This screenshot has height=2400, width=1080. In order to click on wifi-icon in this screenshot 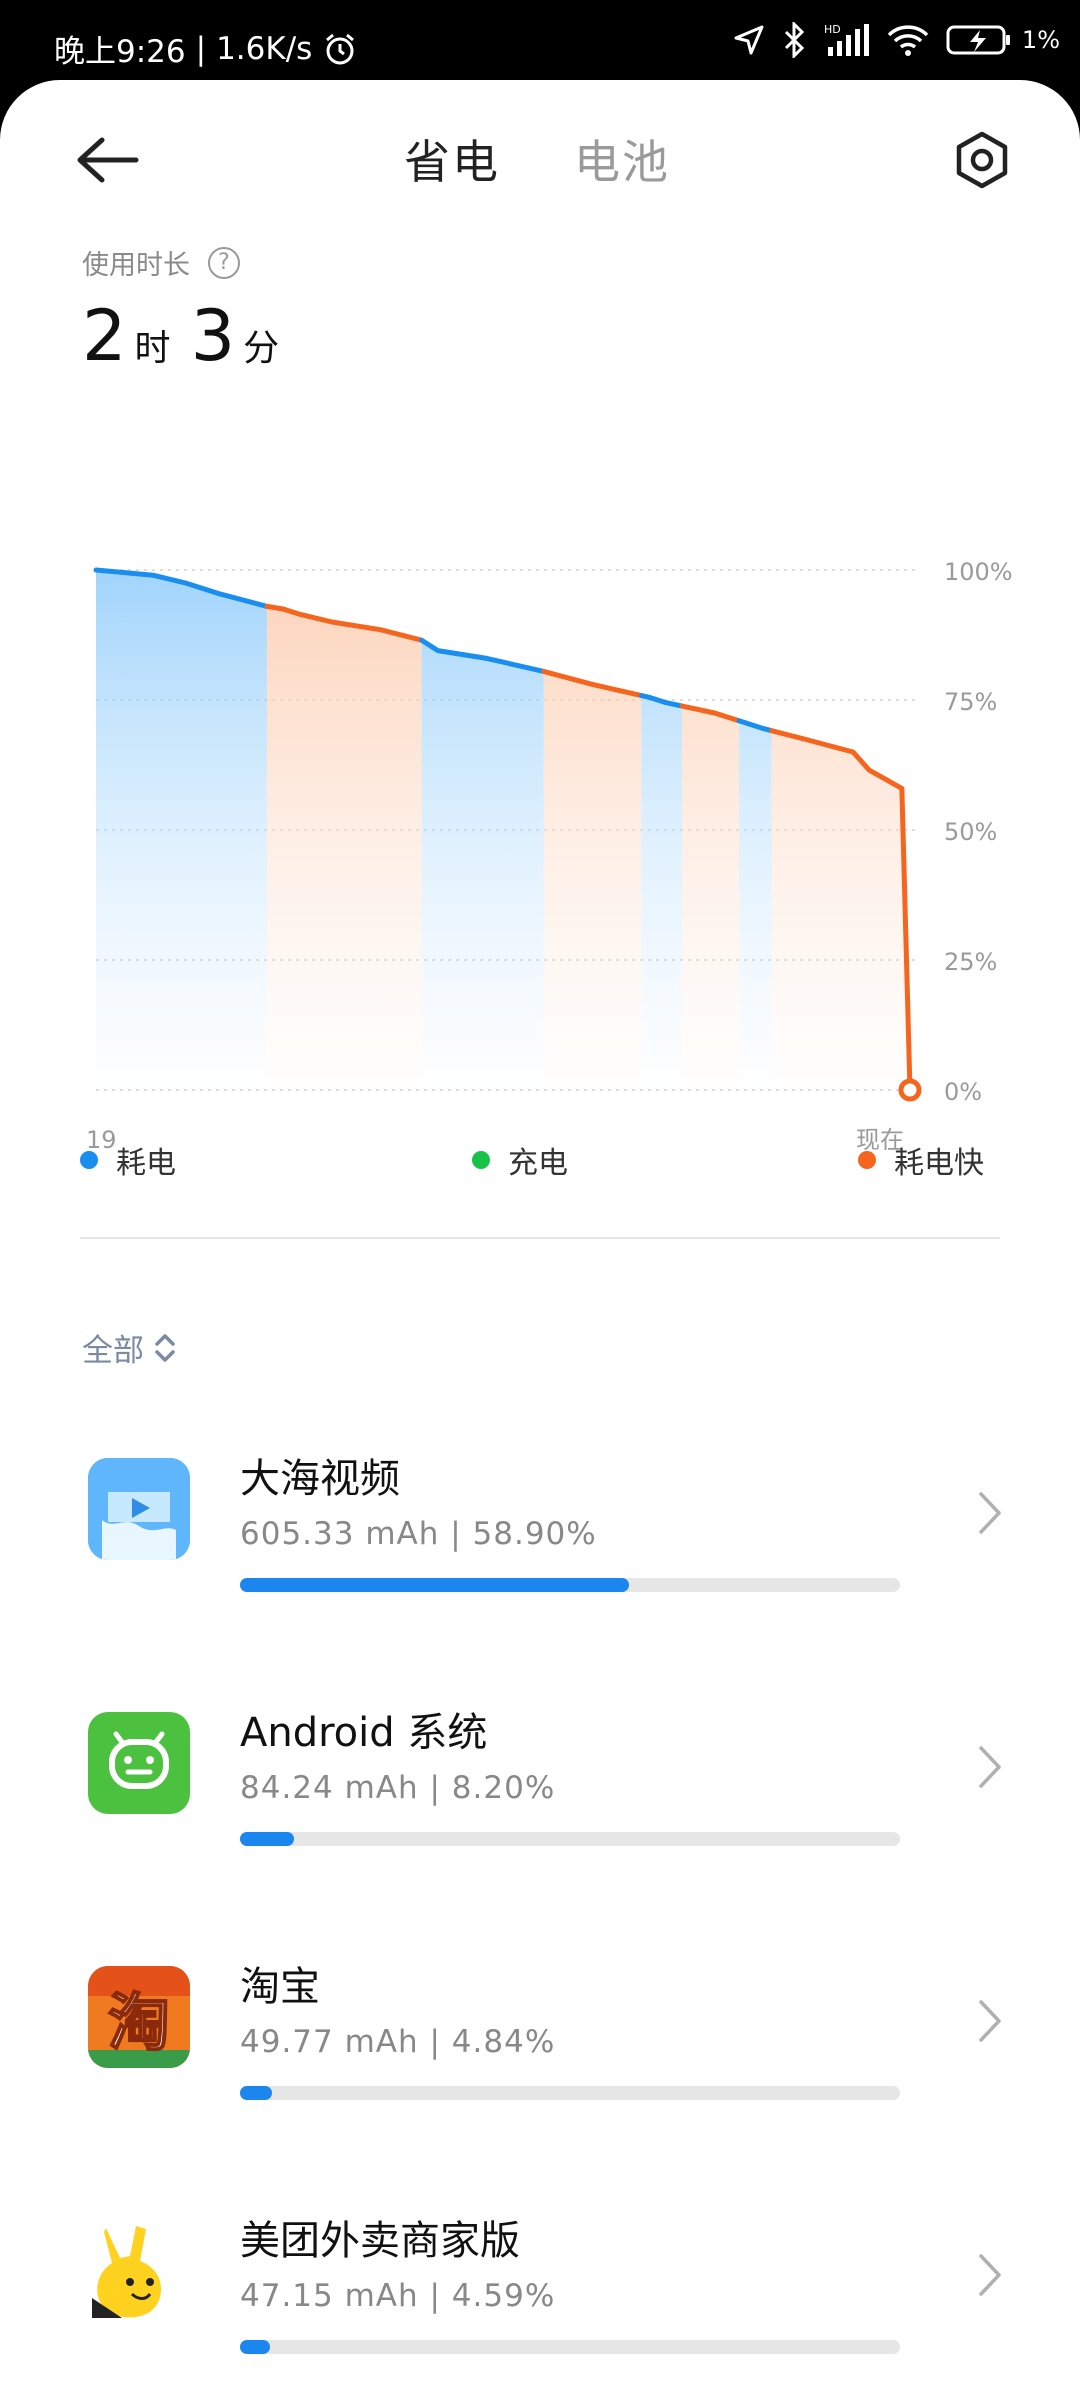, I will do `click(908, 40)`.